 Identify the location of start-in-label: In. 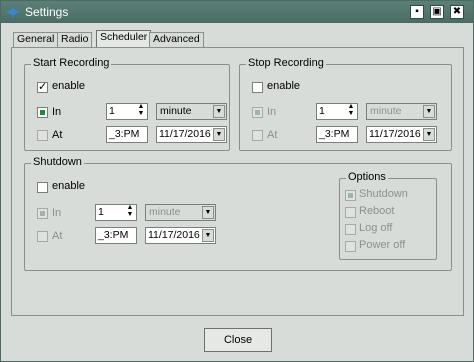
(57, 112).